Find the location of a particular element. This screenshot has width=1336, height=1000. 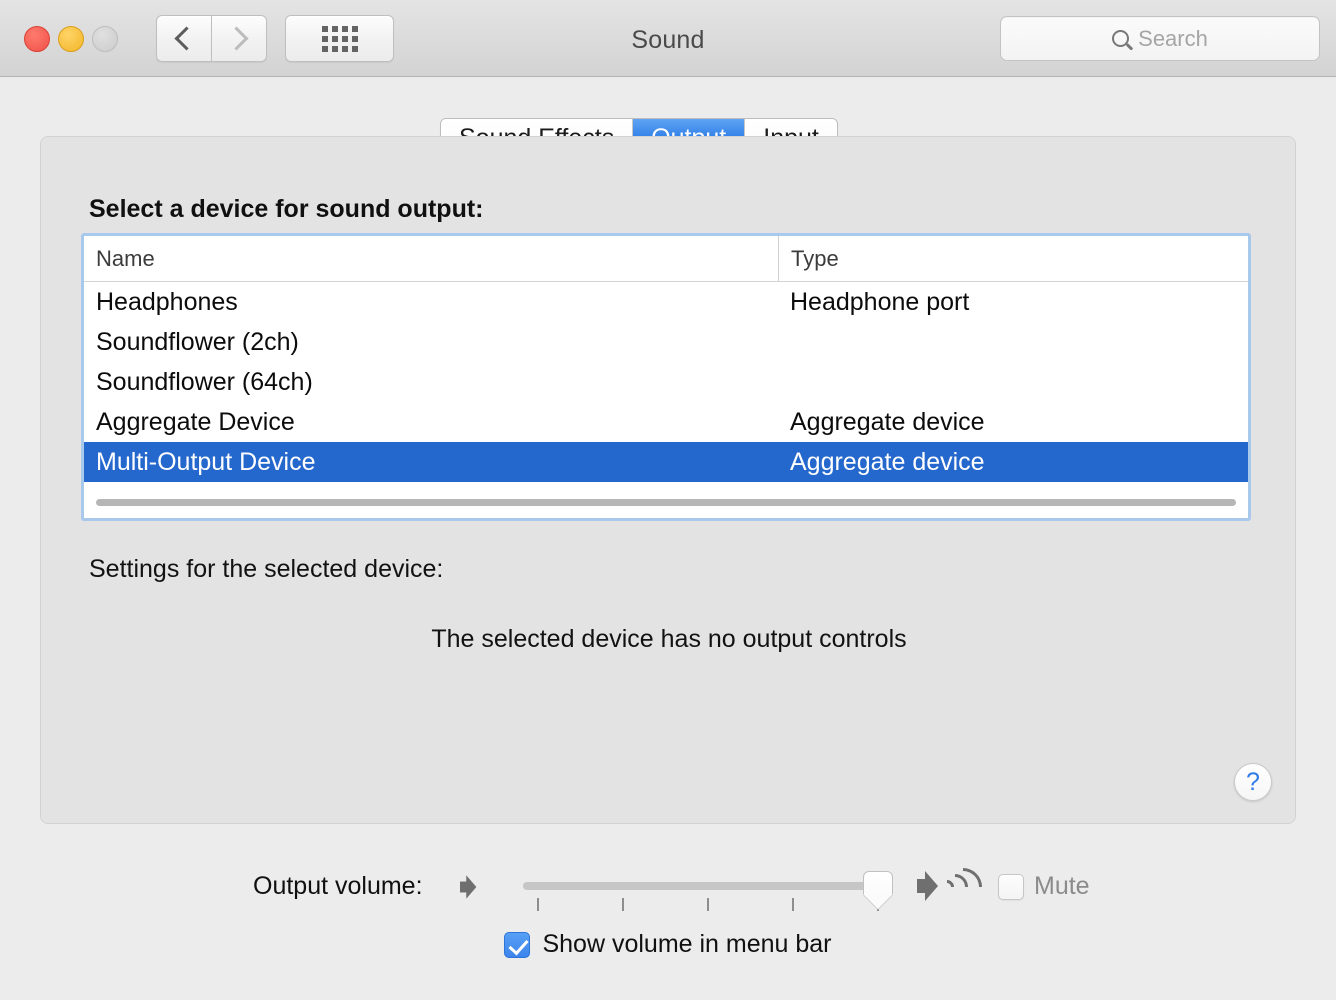

speaker-low-icon is located at coordinates (470, 887).